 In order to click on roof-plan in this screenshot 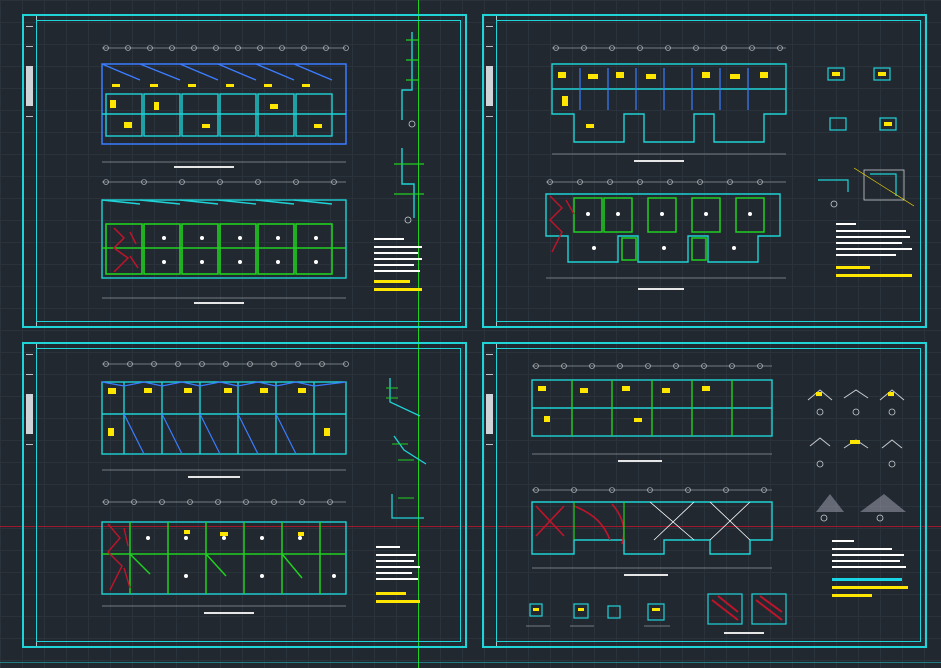, I will do `click(649, 534)`.